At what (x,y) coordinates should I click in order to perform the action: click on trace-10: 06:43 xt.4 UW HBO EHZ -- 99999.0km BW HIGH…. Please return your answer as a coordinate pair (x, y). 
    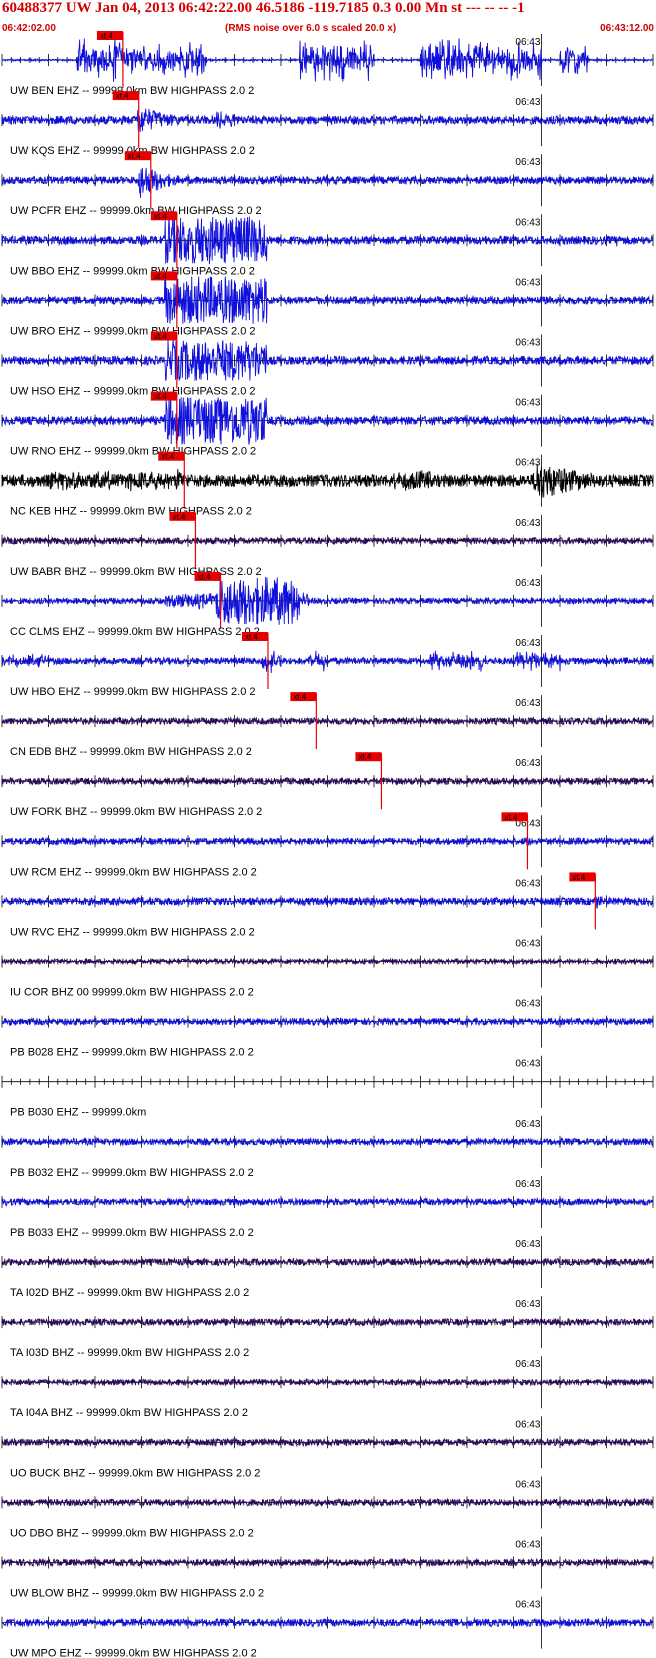
    Looking at the image, I should click on (327, 665).